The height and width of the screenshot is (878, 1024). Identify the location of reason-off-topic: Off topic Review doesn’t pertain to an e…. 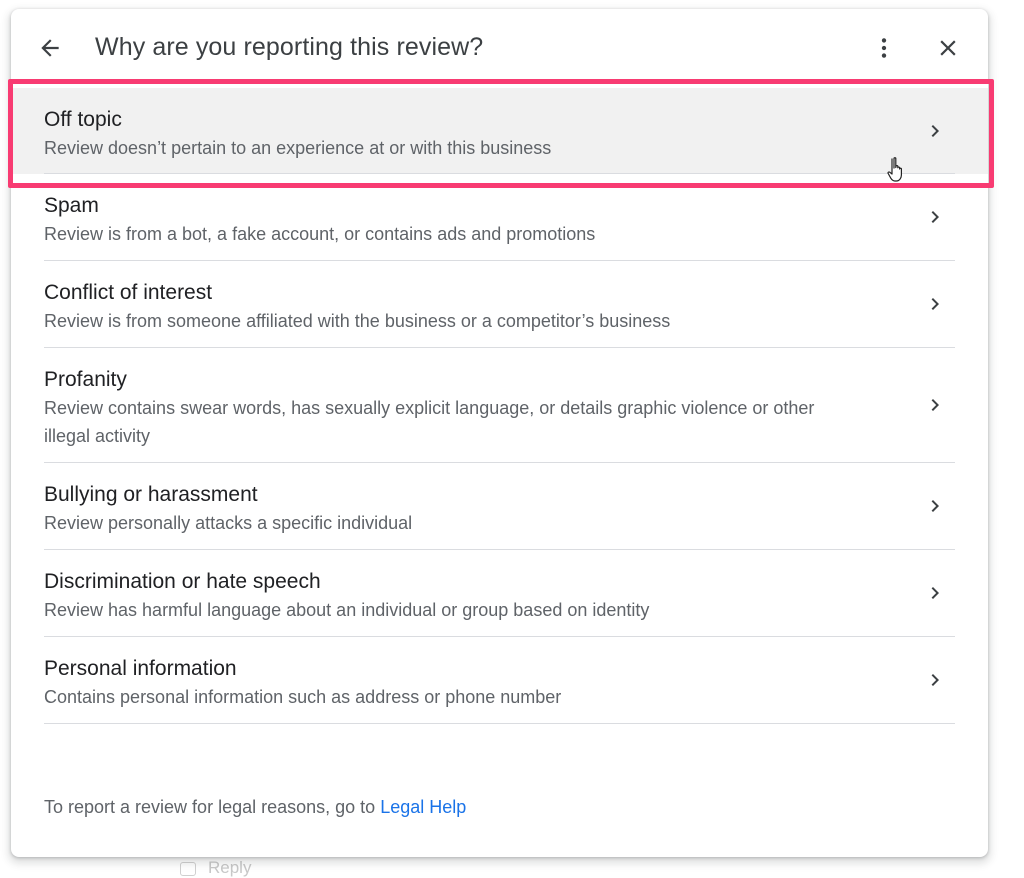
(499, 131).